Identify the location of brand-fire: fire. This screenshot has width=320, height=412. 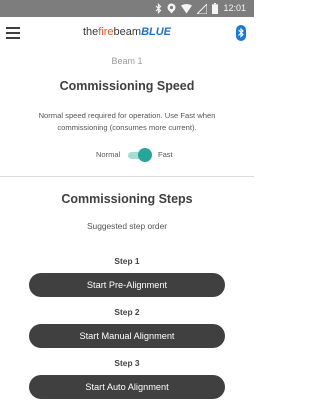
(106, 32).